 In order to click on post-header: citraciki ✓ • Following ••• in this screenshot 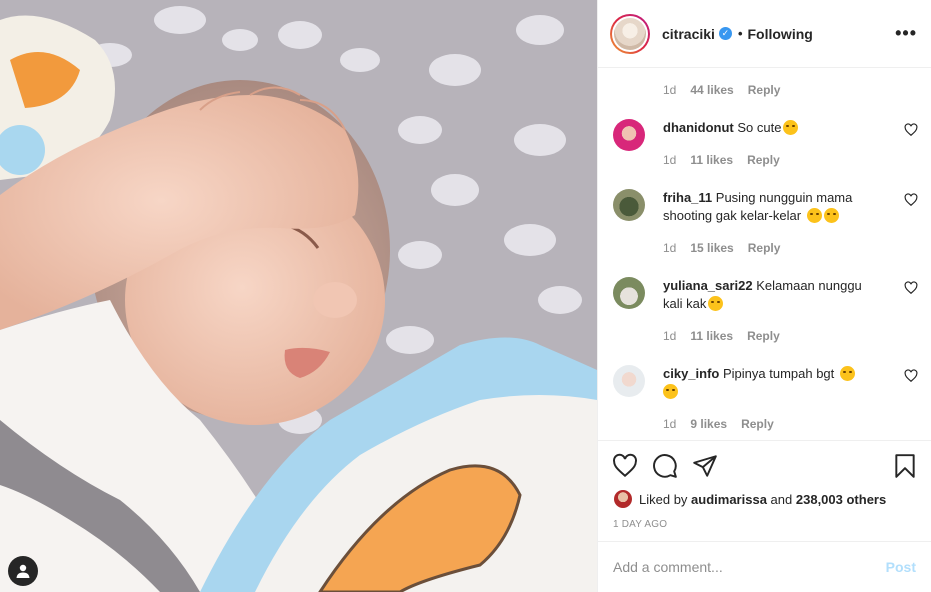, I will do `click(764, 34)`.